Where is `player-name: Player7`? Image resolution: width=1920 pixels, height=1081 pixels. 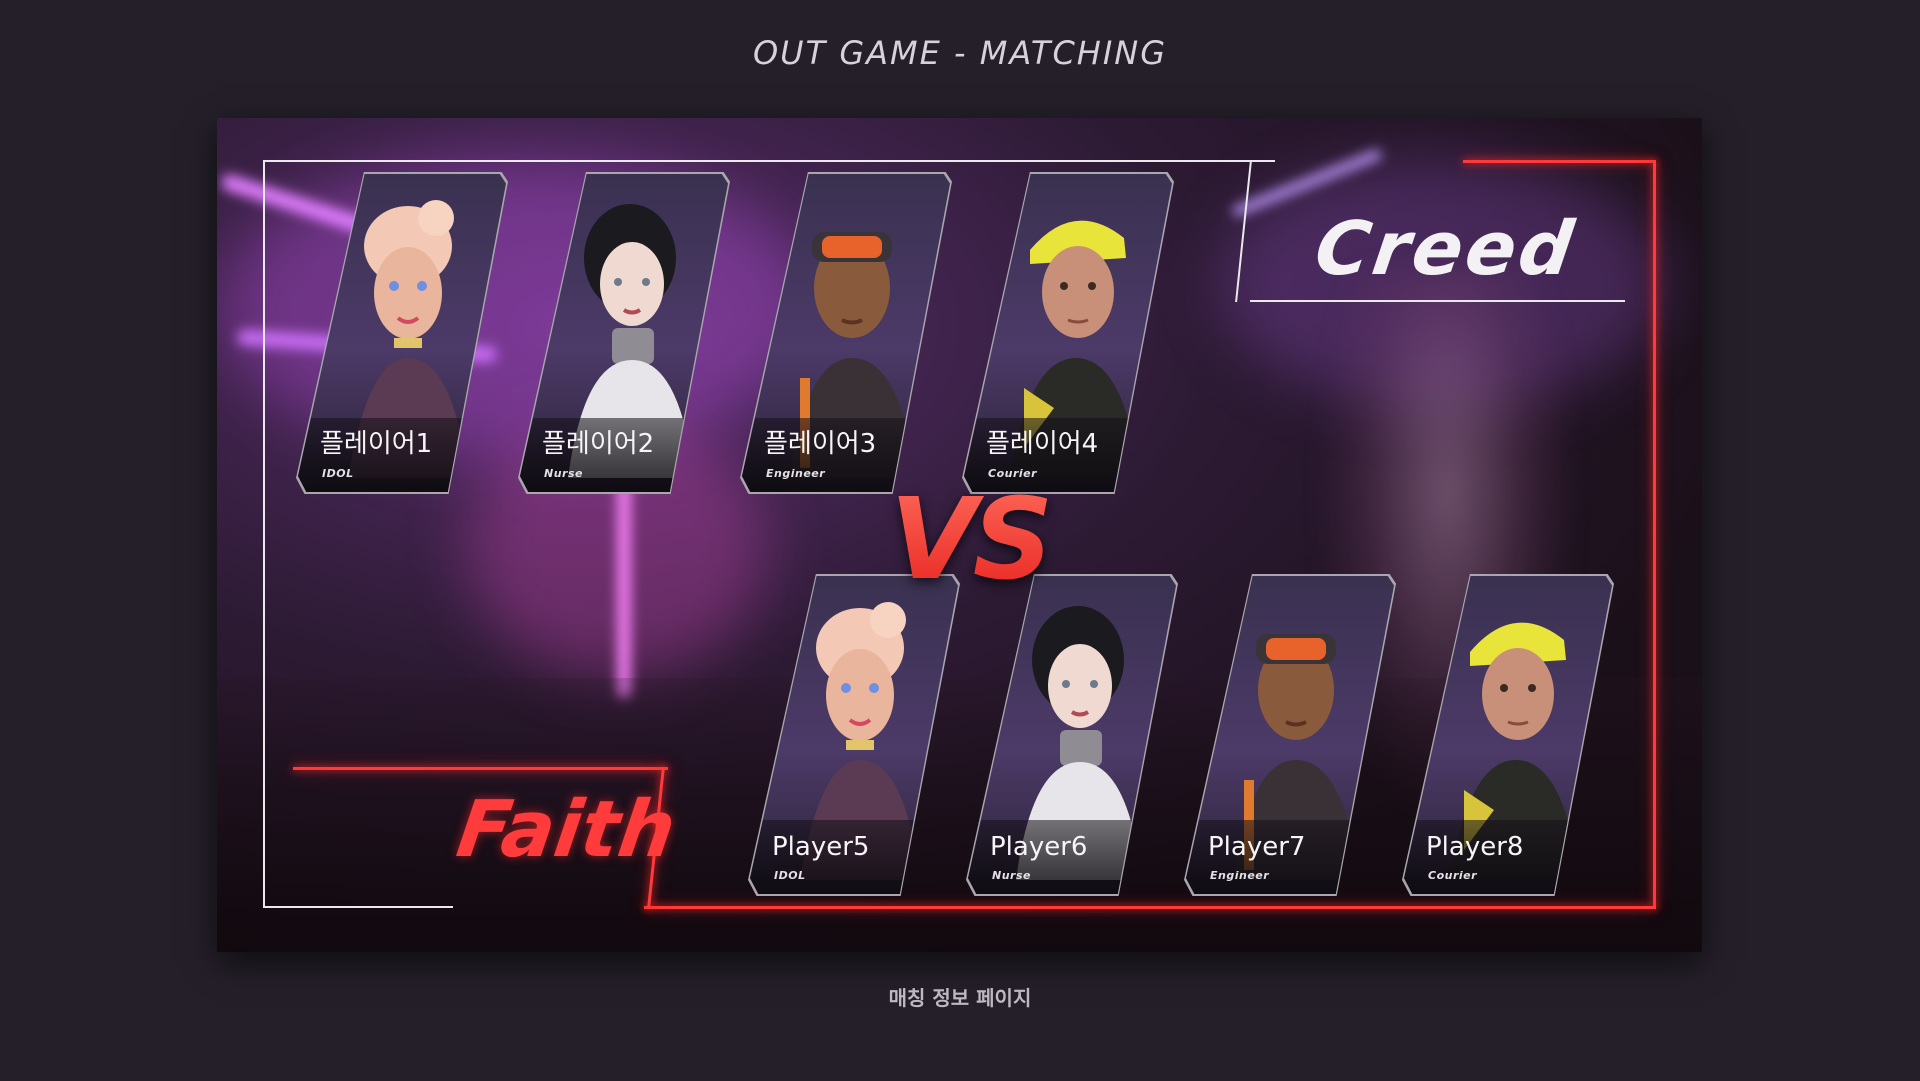 player-name: Player7 is located at coordinates (1257, 847).